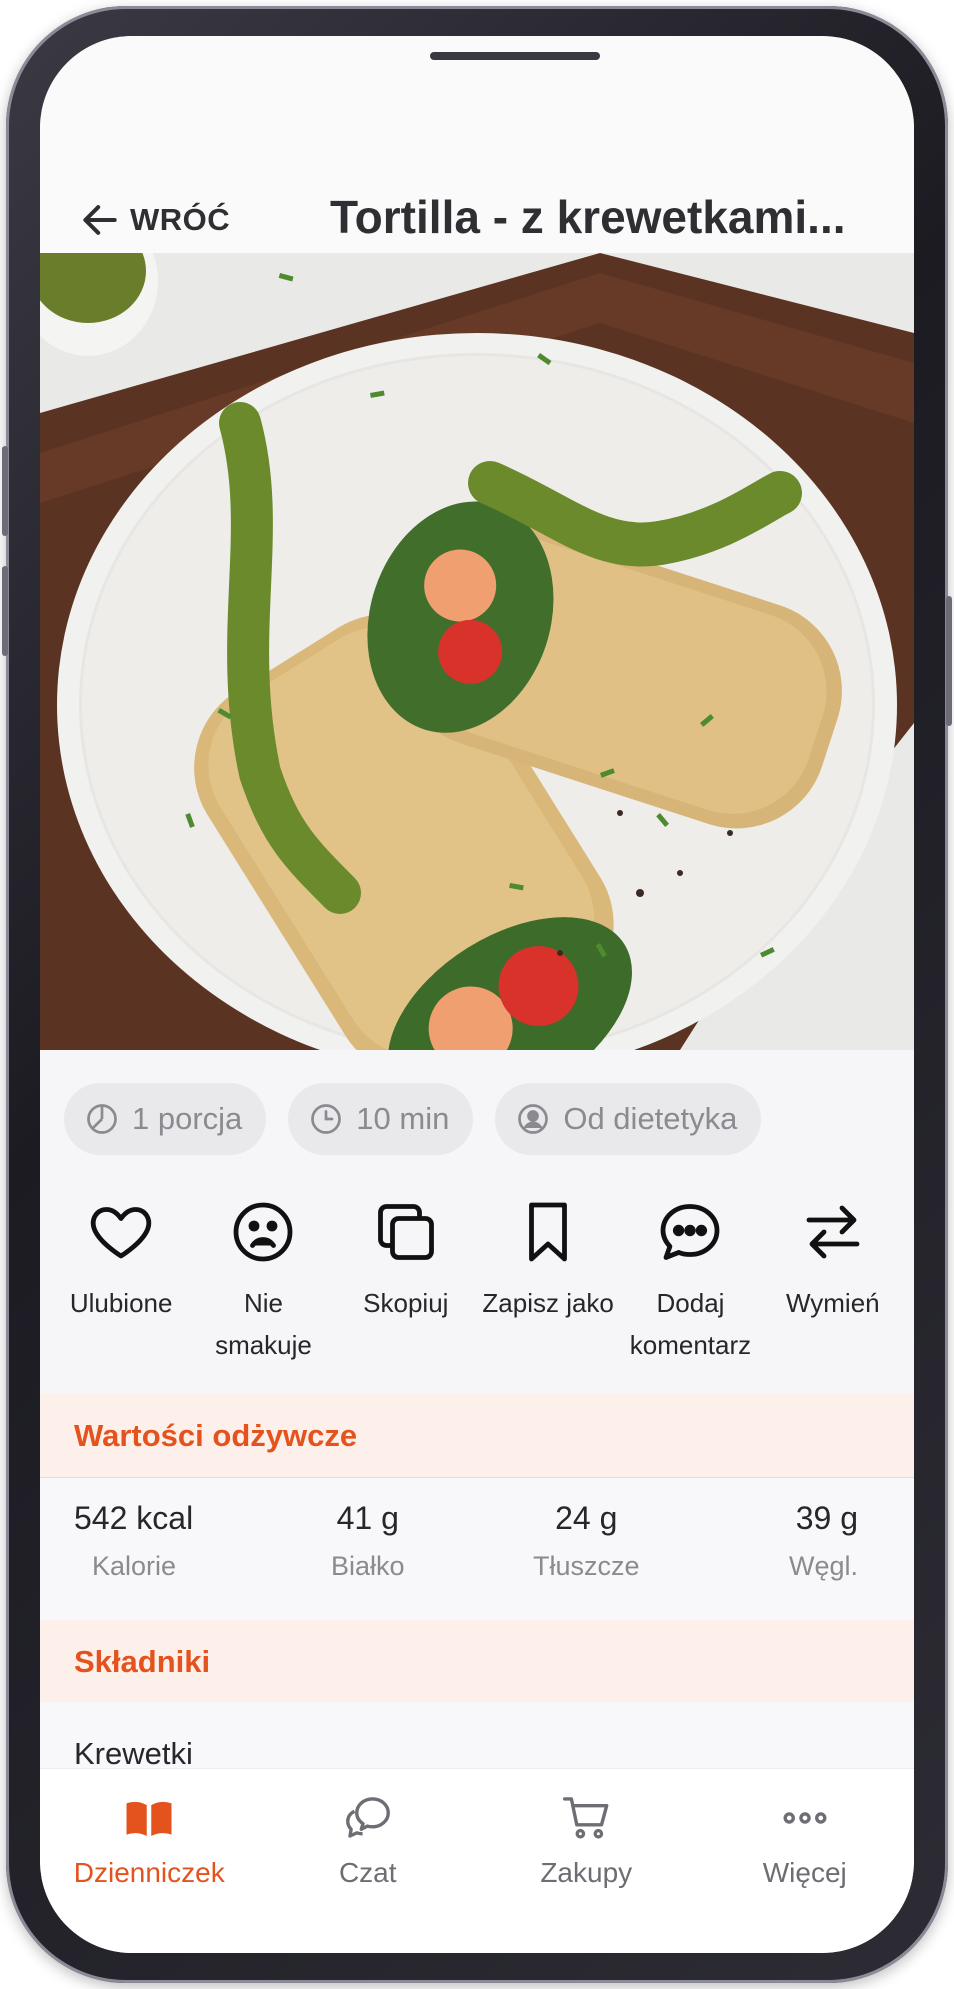 The image size is (954, 1989). What do you see at coordinates (548, 1232) in the screenshot?
I see `bookmark-icon` at bounding box center [548, 1232].